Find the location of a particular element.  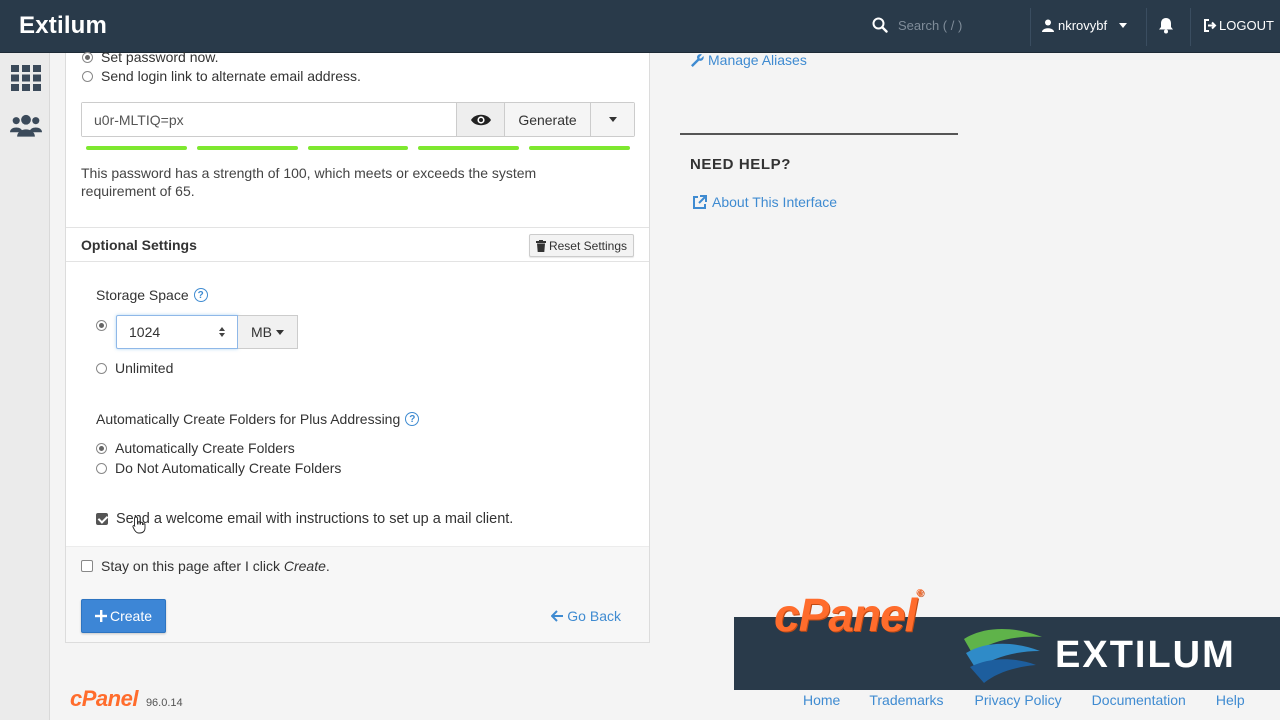

radio-auto-create-folders is located at coordinates (101, 448).